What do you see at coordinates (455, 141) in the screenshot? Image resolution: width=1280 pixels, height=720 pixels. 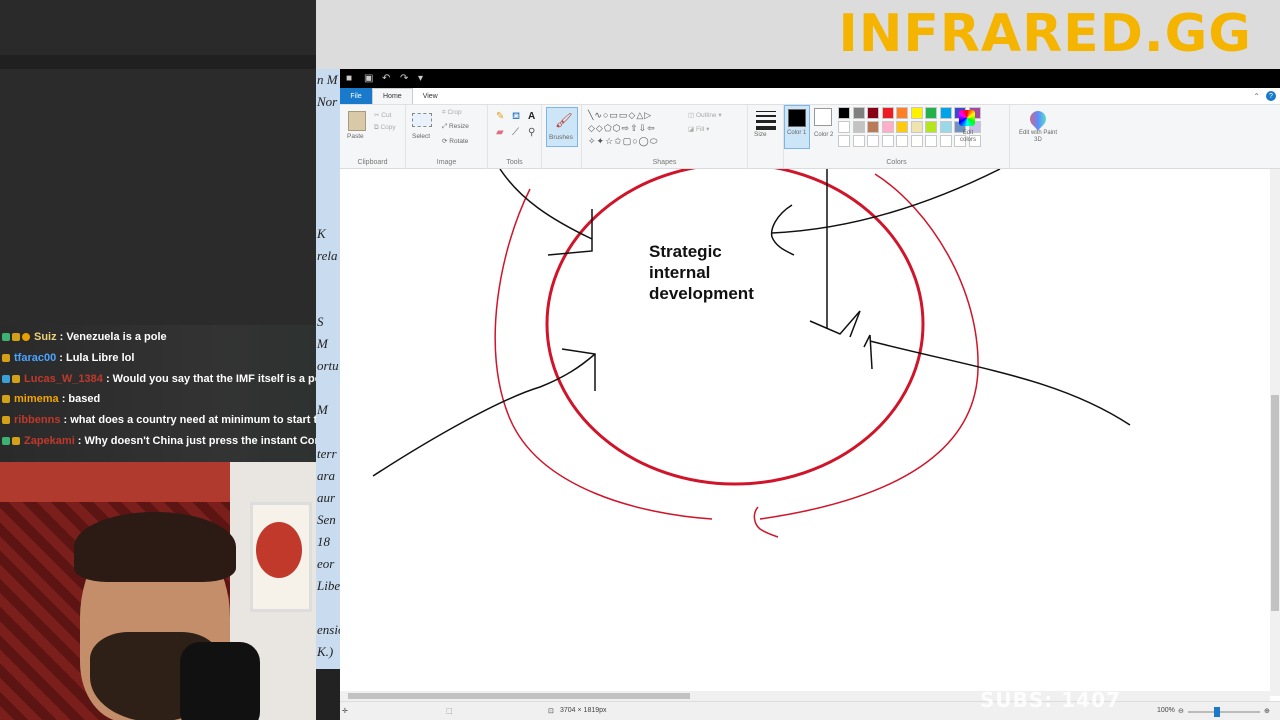 I see `rotate-button: ⟳ Rotate` at bounding box center [455, 141].